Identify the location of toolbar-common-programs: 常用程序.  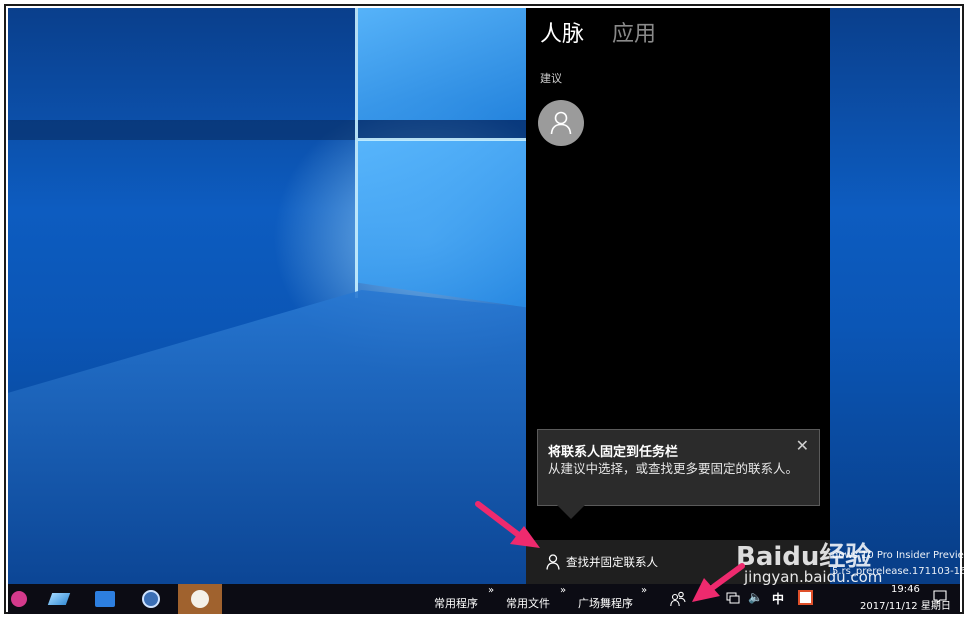
(456, 603).